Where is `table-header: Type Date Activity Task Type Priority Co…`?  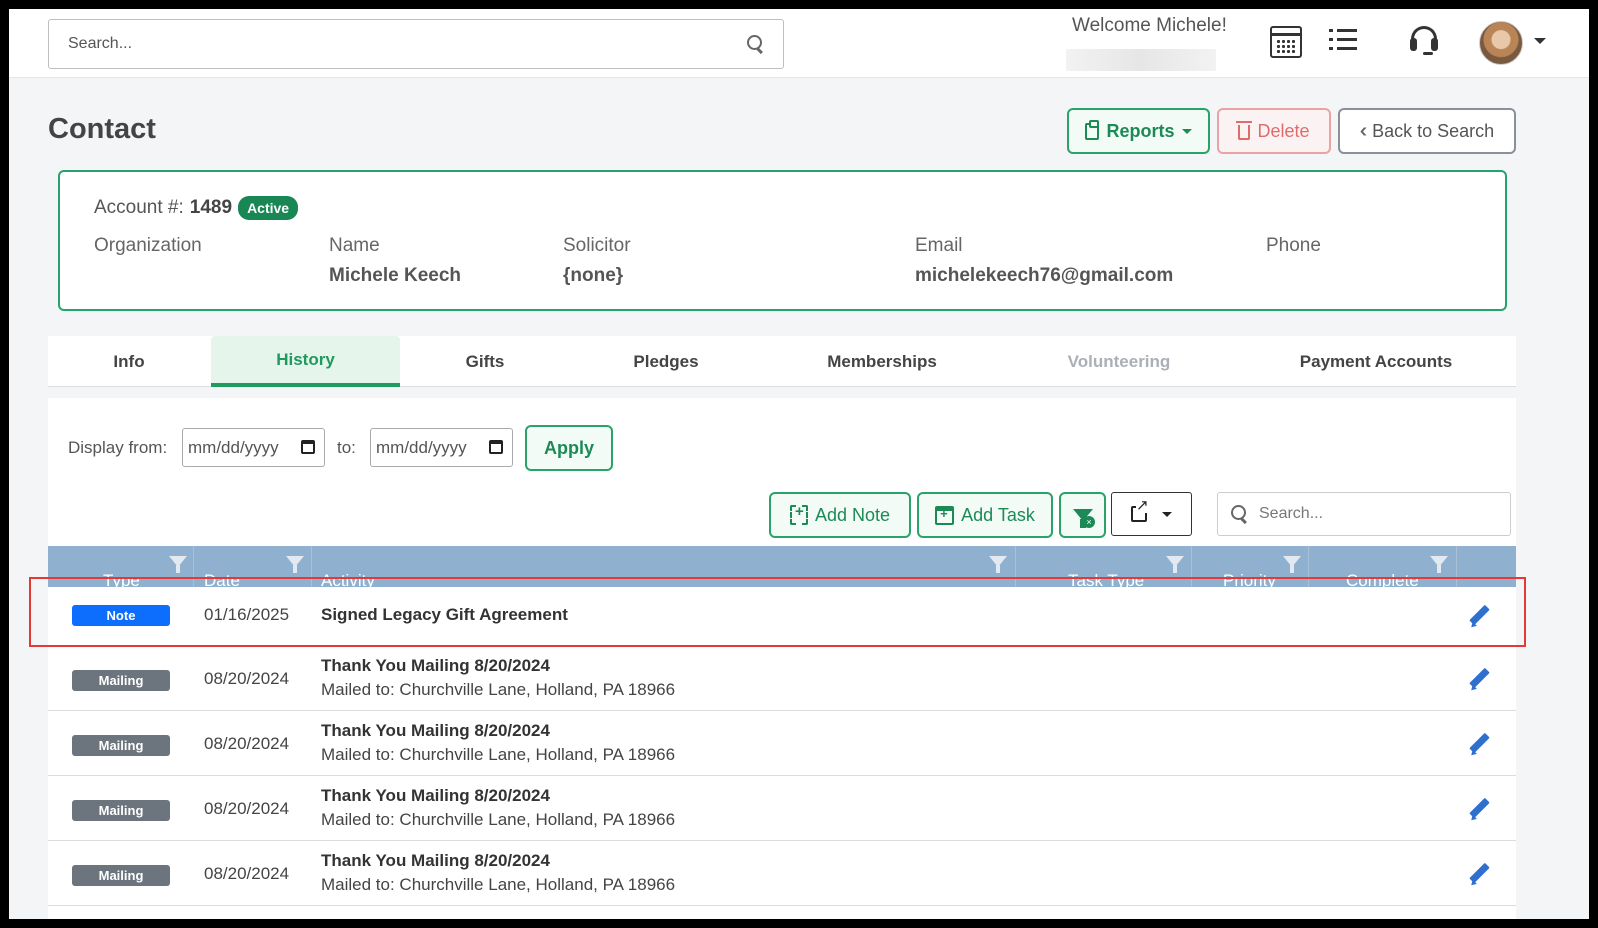
table-header: Type Date Activity Task Type Priority Co… is located at coordinates (782, 566).